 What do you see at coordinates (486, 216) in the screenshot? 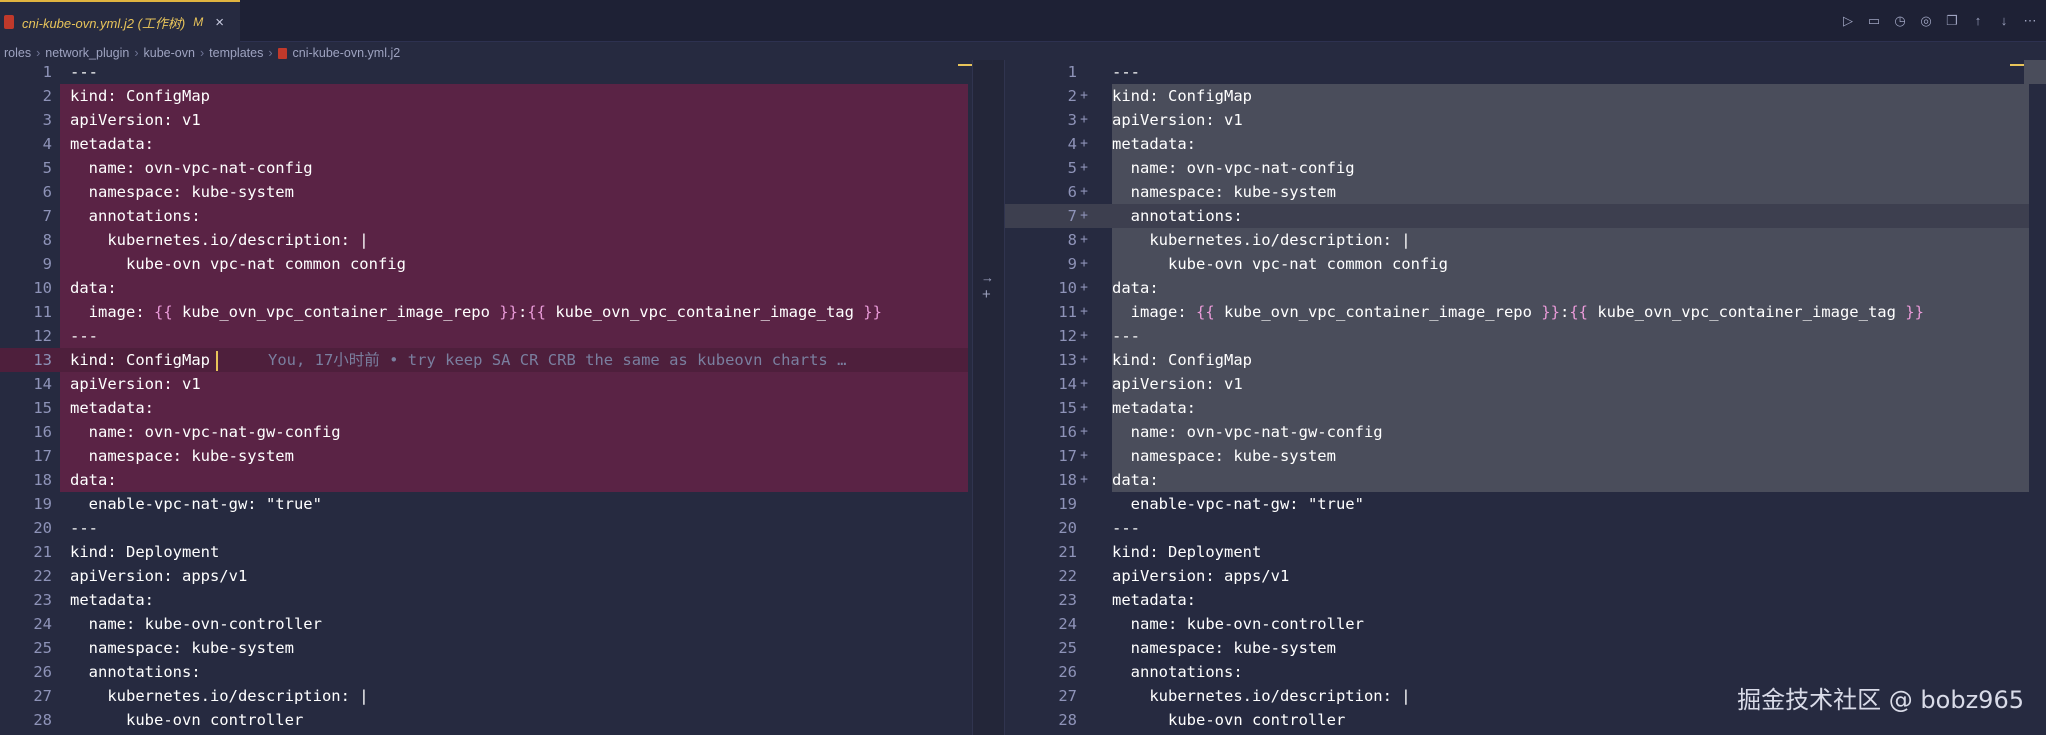
I see `code-line: 7 annotations:` at bounding box center [486, 216].